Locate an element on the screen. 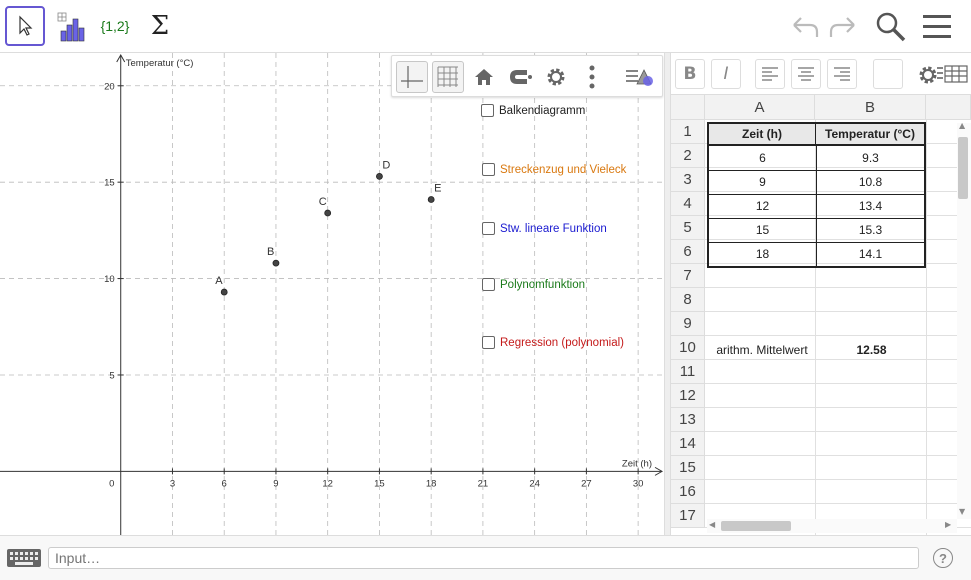 This screenshot has width=971, height=580. x-tick-label: 15 is located at coordinates (379, 483).